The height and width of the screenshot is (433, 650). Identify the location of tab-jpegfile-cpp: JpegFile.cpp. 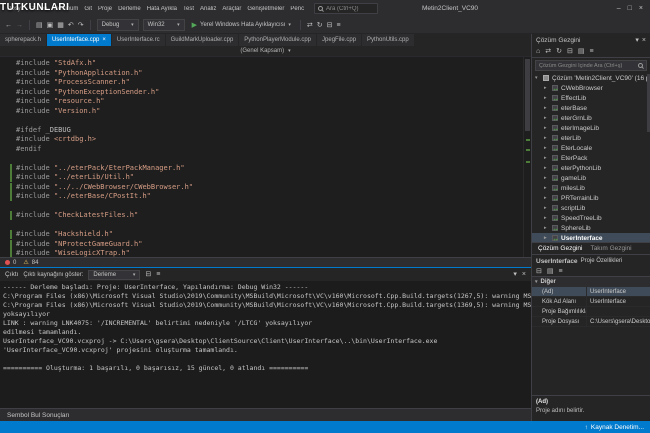
(340, 40).